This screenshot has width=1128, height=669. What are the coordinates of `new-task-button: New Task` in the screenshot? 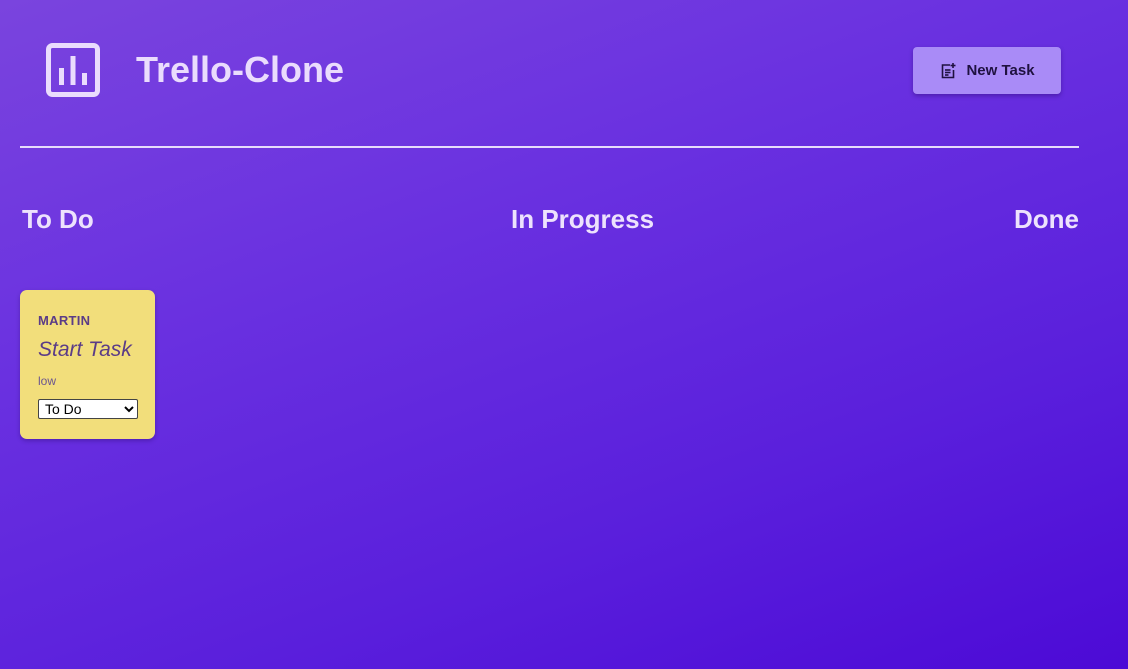 It's located at (987, 70).